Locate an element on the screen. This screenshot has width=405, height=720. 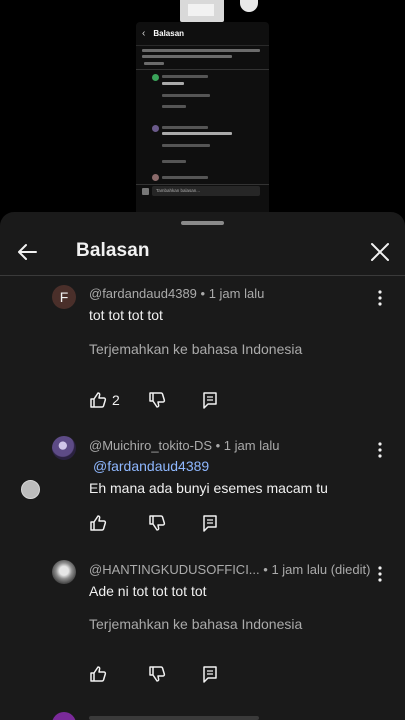
avatar-letter: F is located at coordinates (64, 297).